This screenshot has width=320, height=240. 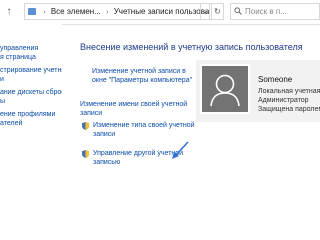 I want to click on search-icon, so click(x=238, y=11).